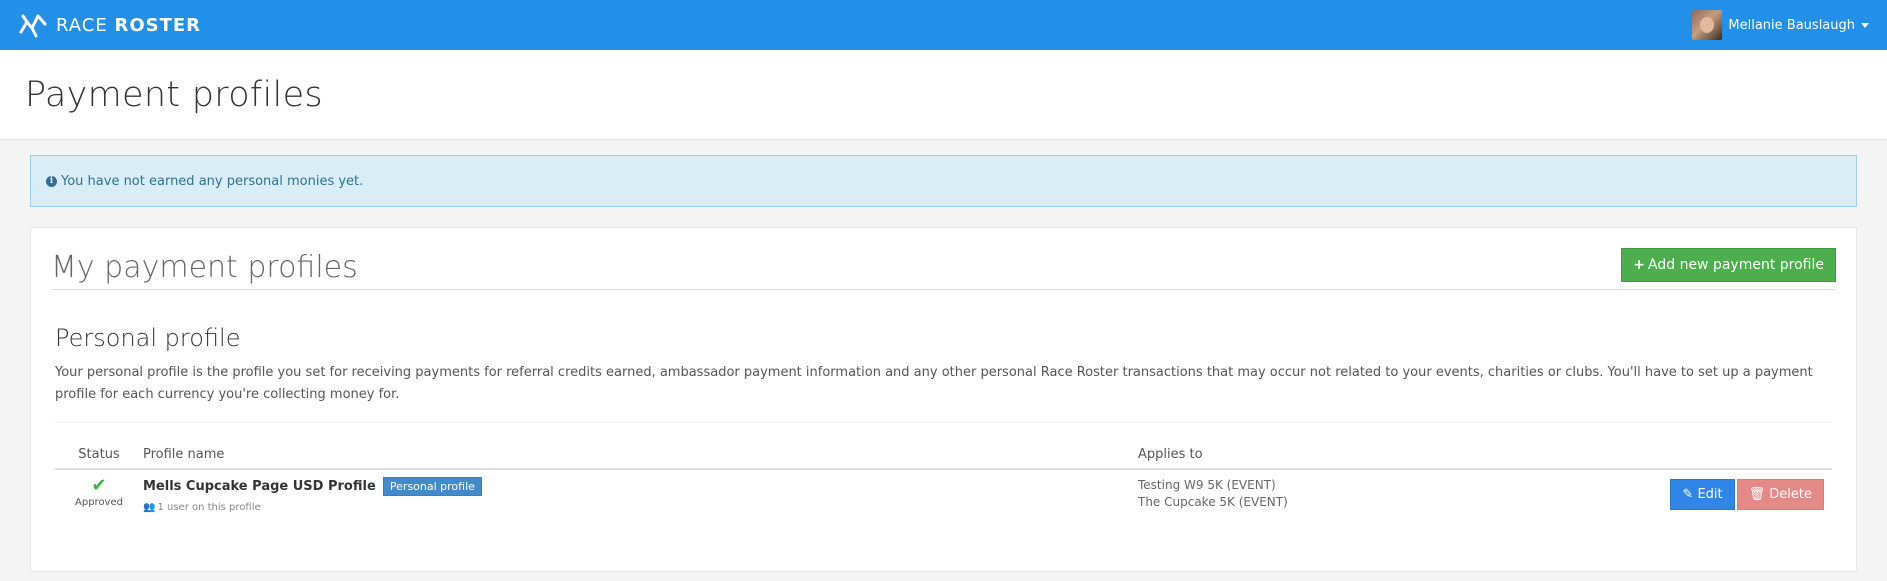 This screenshot has width=1887, height=581. I want to click on personal-profile-badge: Personal profile, so click(432, 486).